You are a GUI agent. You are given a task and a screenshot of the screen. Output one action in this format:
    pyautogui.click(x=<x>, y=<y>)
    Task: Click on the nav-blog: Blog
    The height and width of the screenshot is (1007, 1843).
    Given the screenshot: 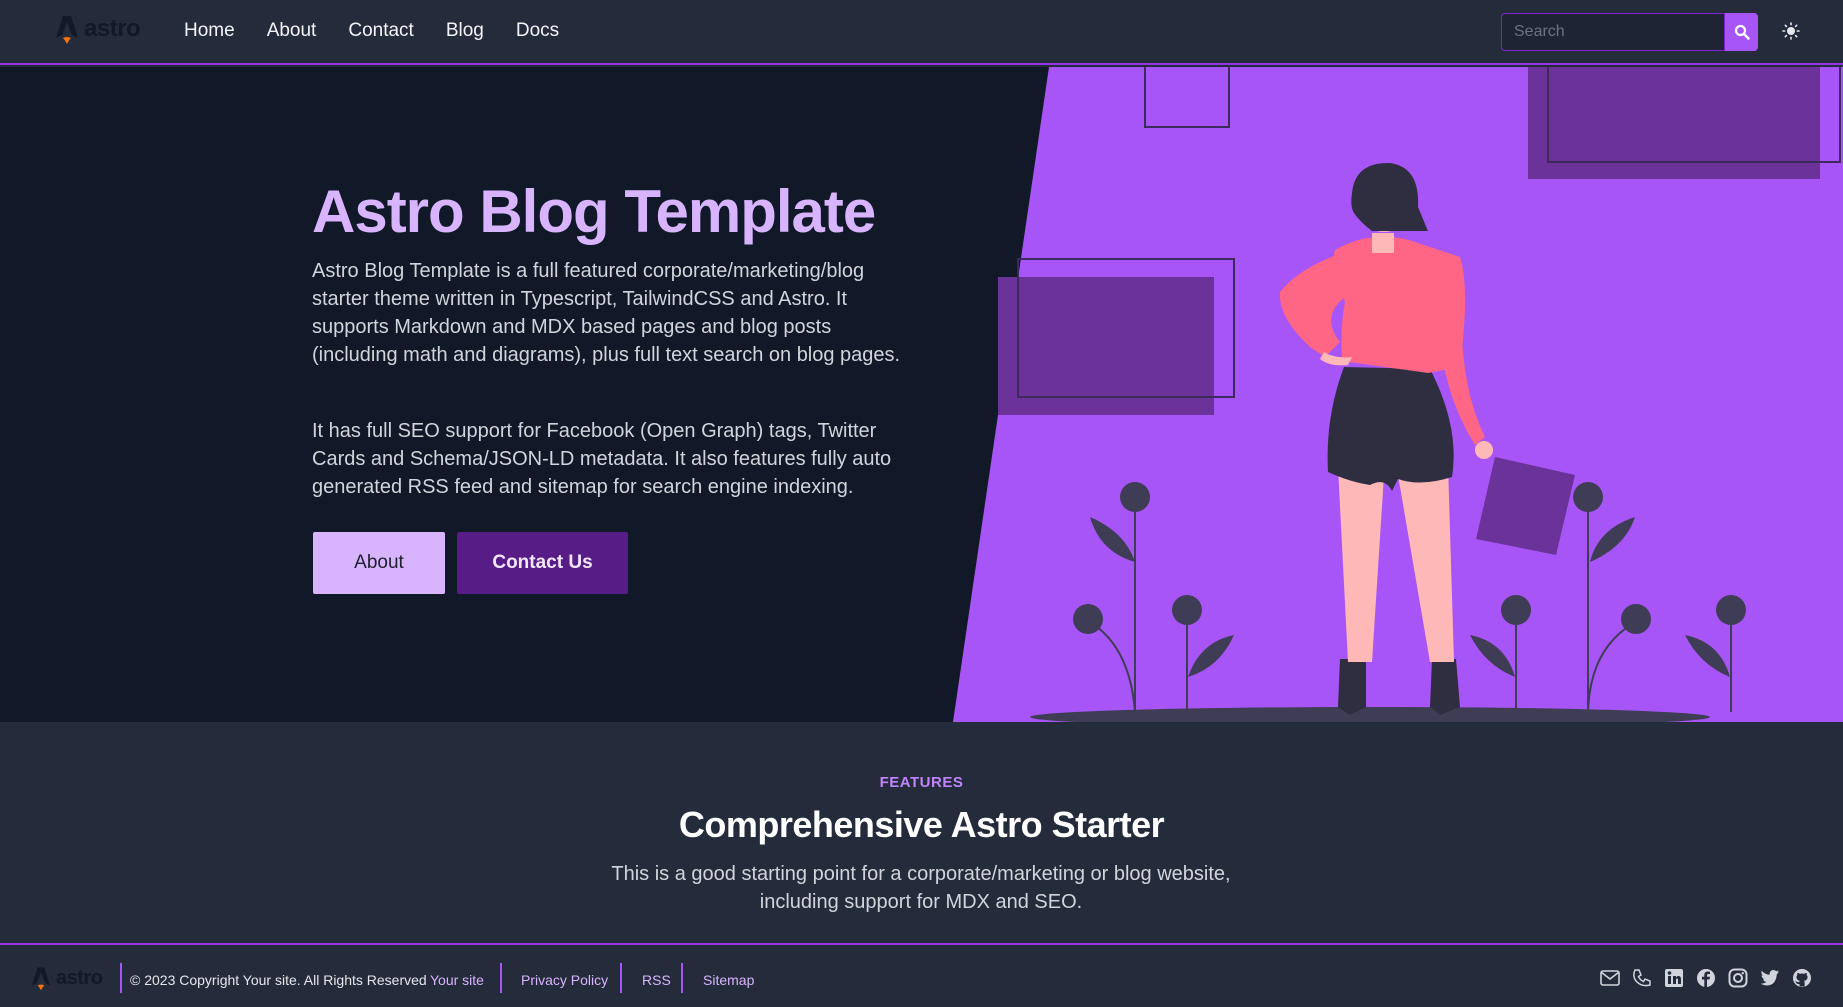 What is the action you would take?
    pyautogui.click(x=465, y=31)
    